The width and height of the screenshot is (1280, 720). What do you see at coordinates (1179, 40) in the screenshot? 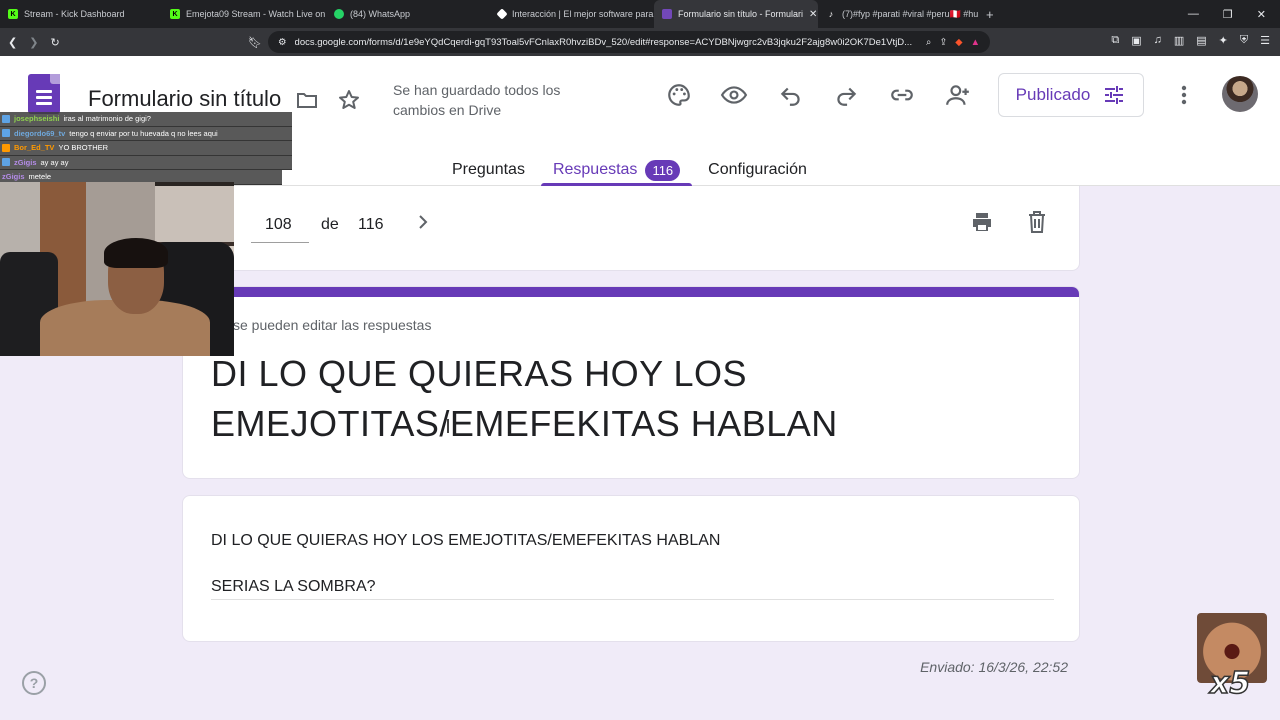
I see `sidebar-icon: ▥` at bounding box center [1179, 40].